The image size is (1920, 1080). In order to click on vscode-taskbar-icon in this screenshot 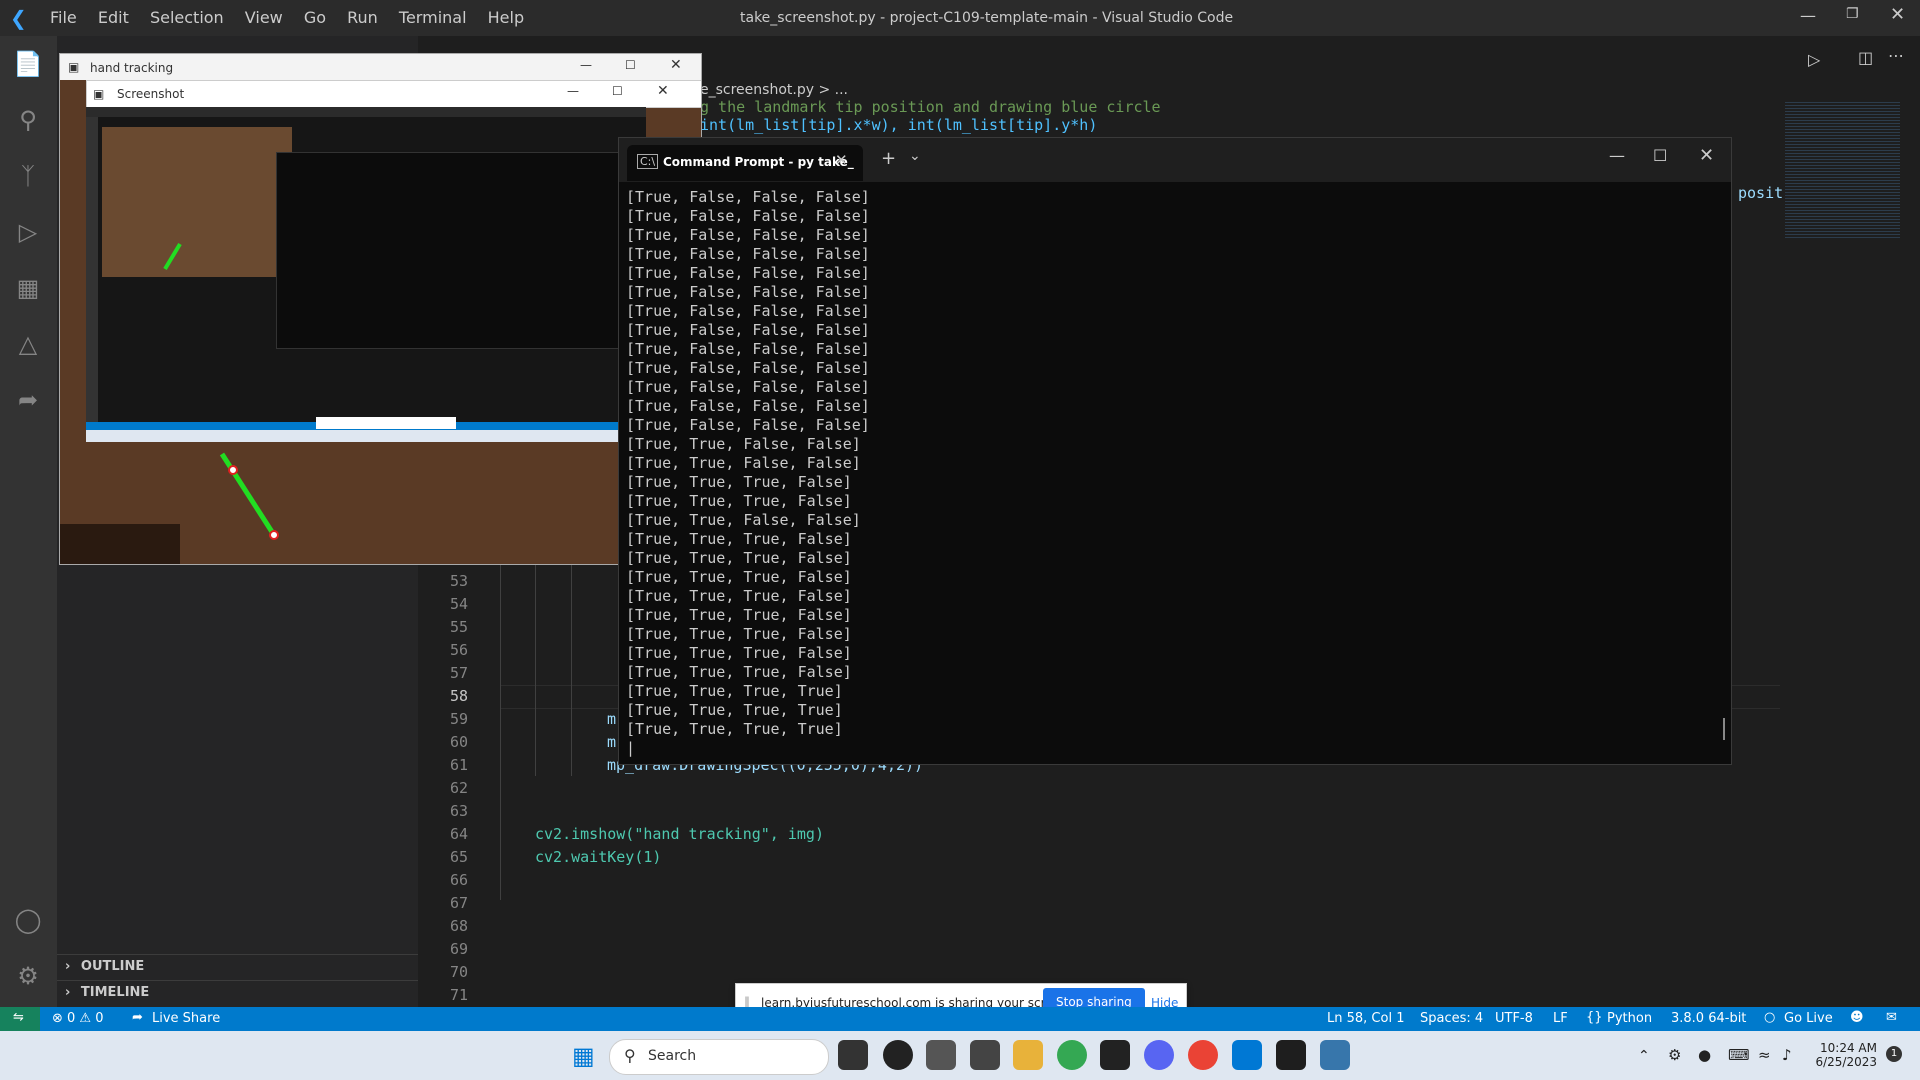, I will do `click(1247, 1055)`.